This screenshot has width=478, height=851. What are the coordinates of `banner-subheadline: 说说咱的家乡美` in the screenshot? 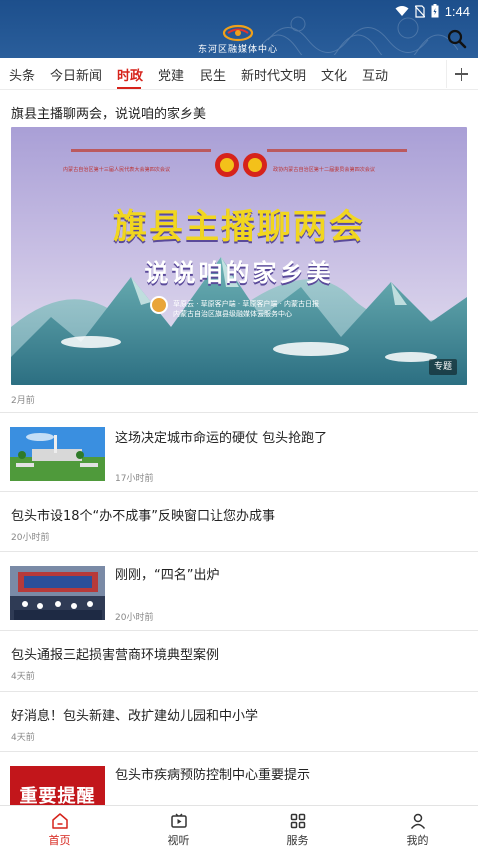 It's located at (239, 273).